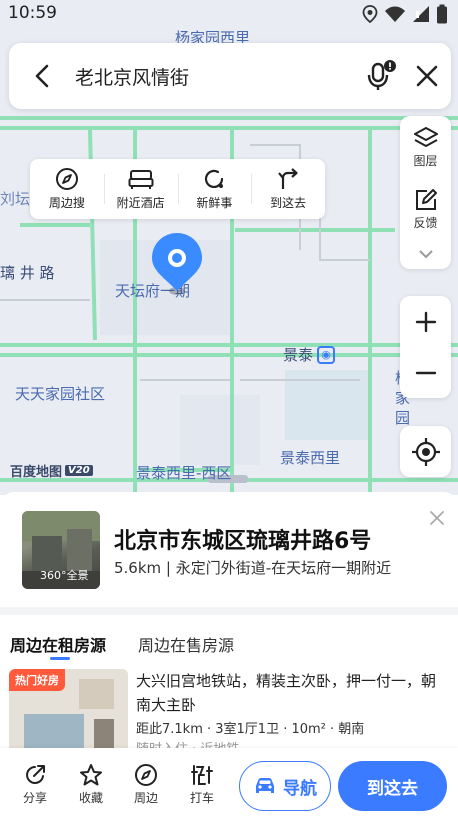 The image size is (458, 820). Describe the element at coordinates (186, 644) in the screenshot. I see `tab-sale: 周边在售房源` at that location.